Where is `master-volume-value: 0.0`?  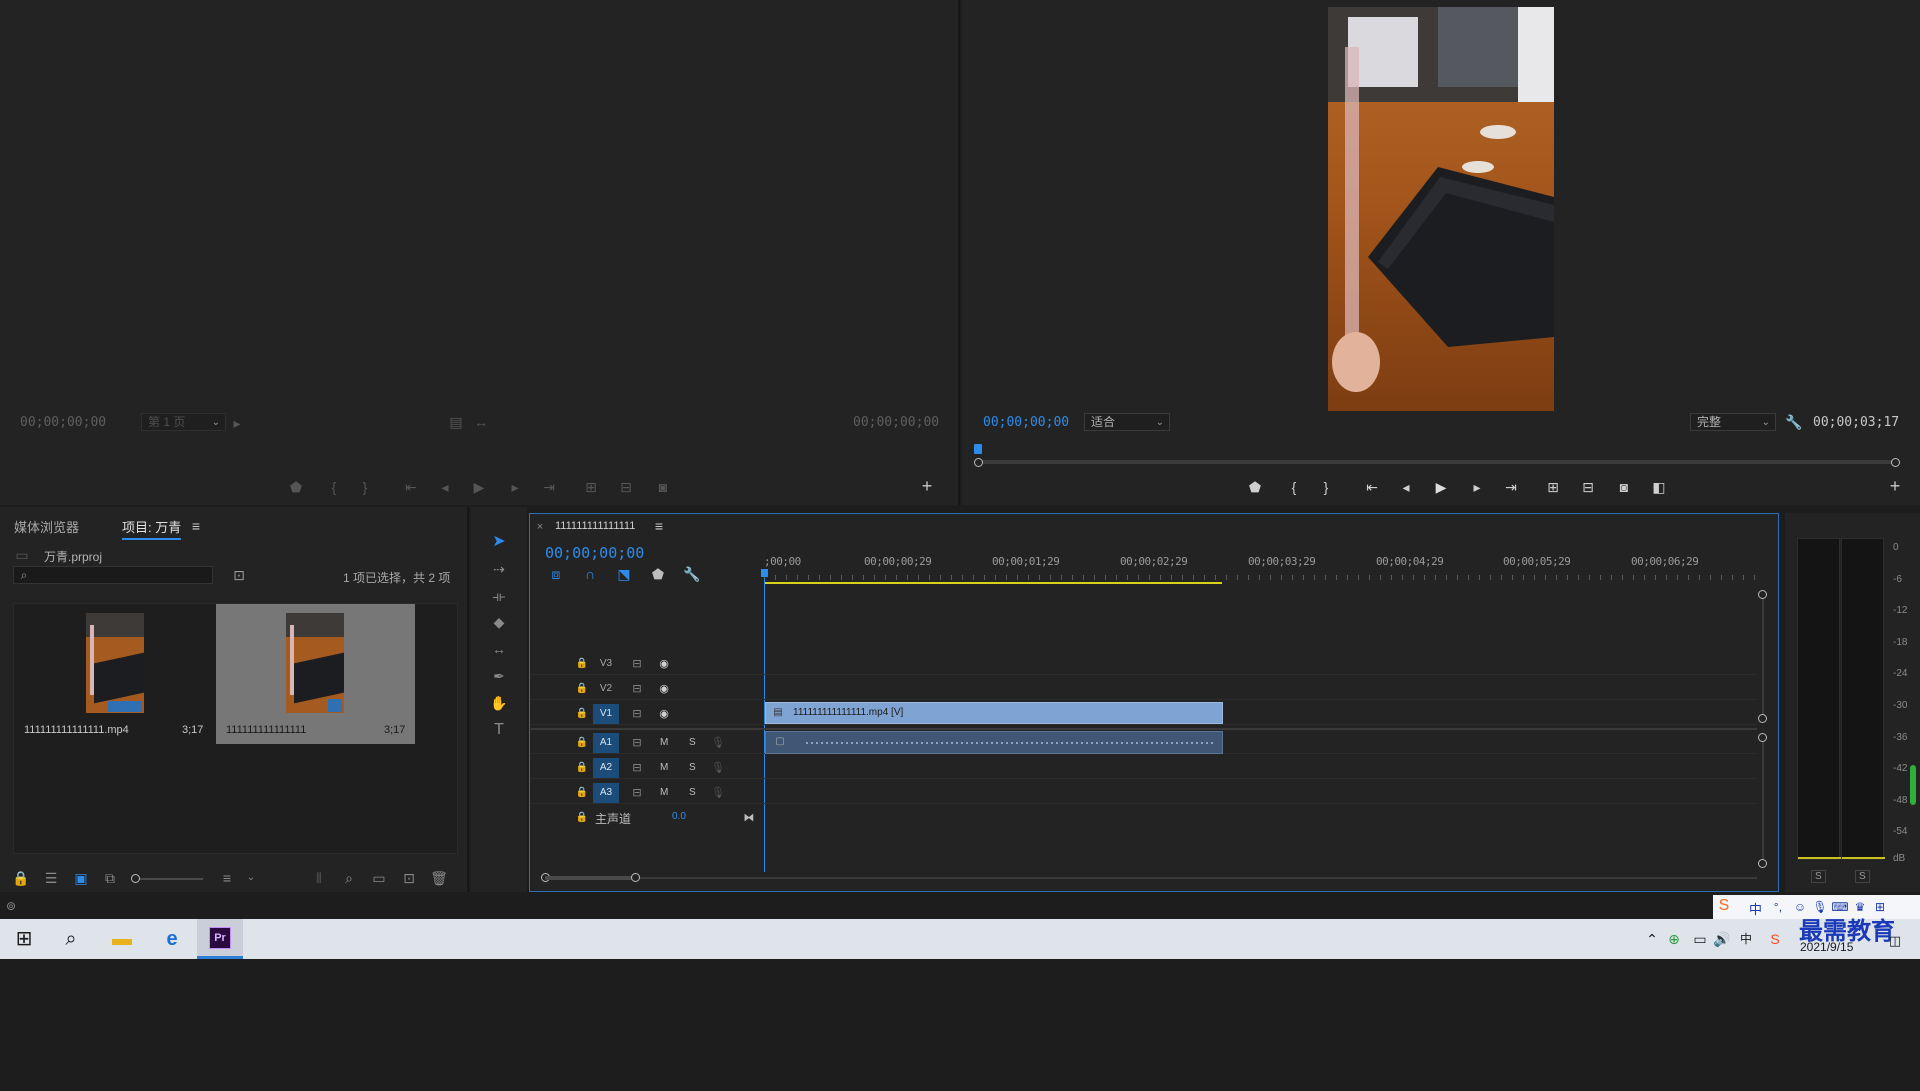 master-volume-value: 0.0 is located at coordinates (679, 816).